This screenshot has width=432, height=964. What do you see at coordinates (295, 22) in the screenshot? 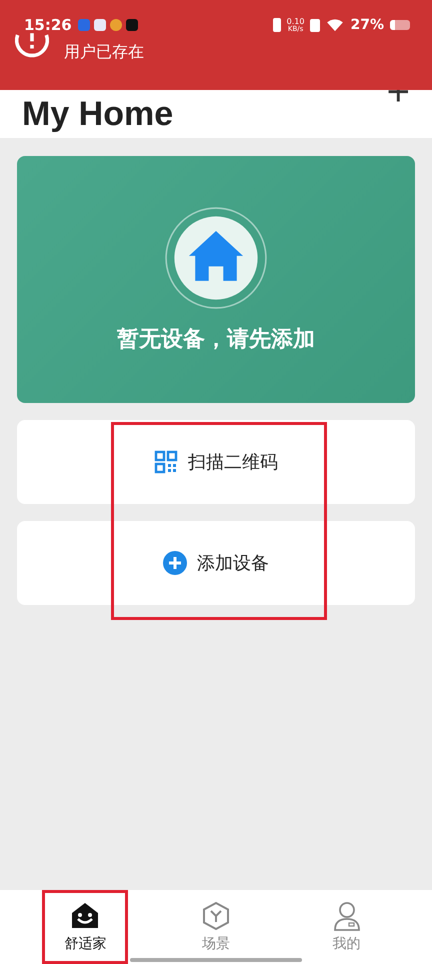
I see `net-speed: 0.10` at bounding box center [295, 22].